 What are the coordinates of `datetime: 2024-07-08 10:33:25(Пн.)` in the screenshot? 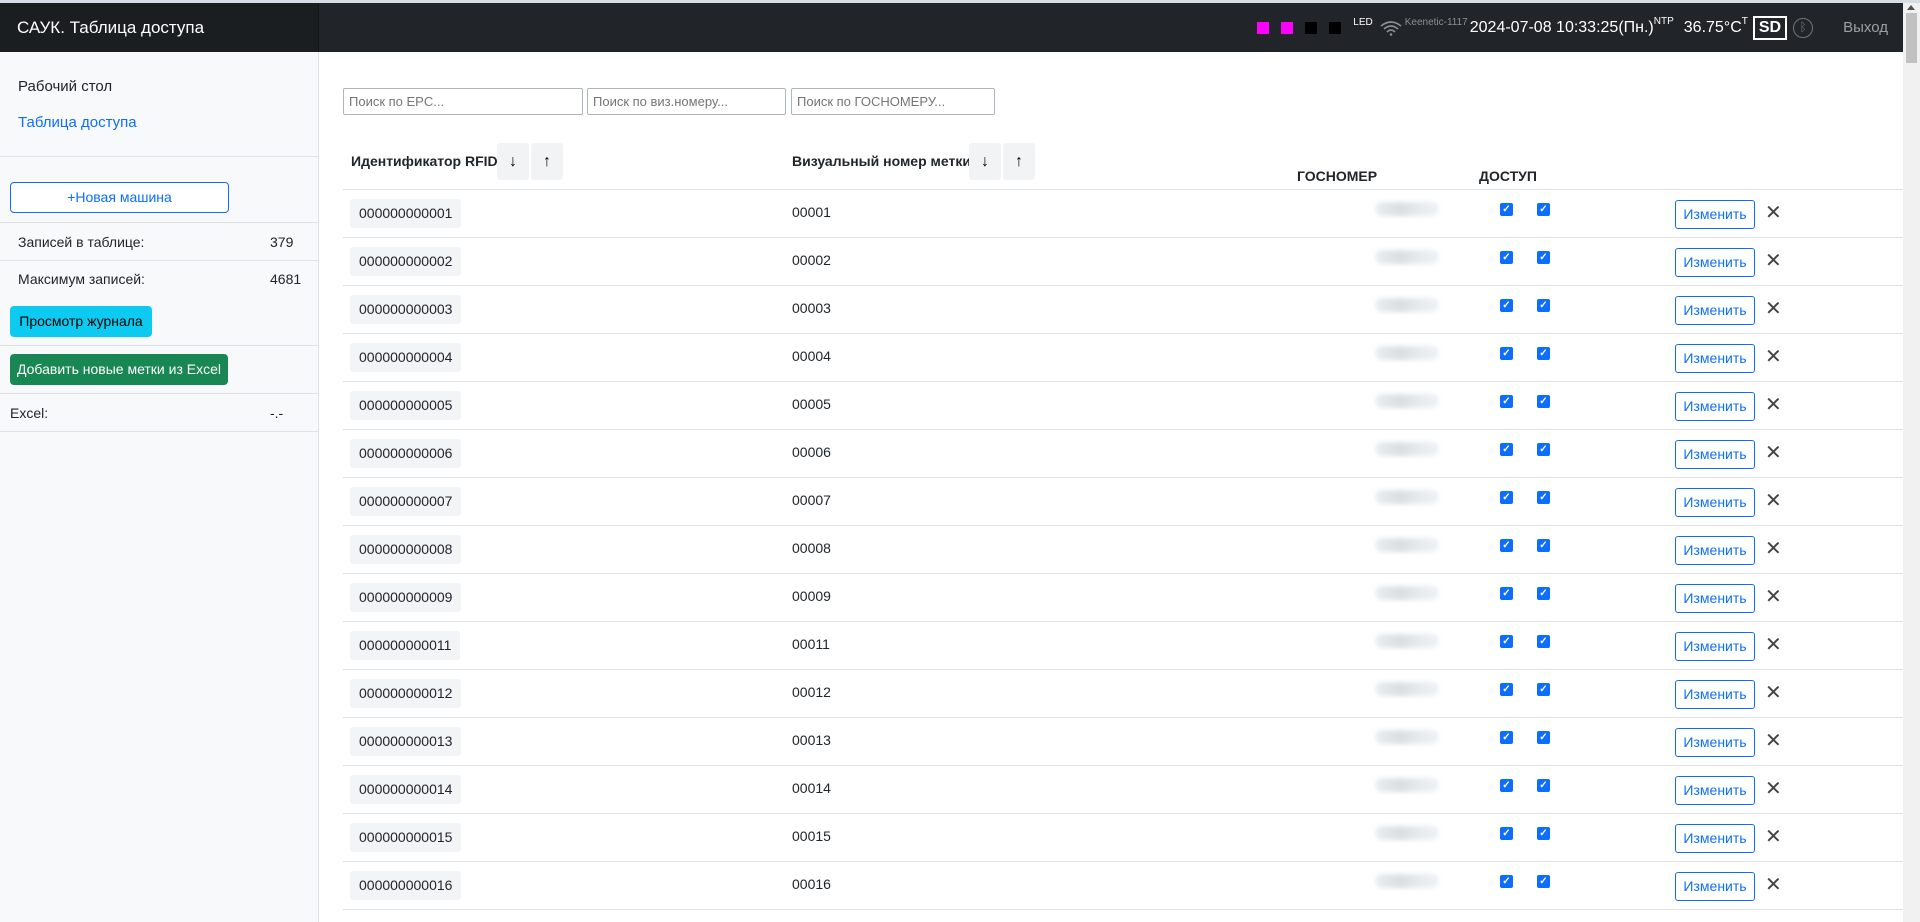 It's located at (1561, 27).